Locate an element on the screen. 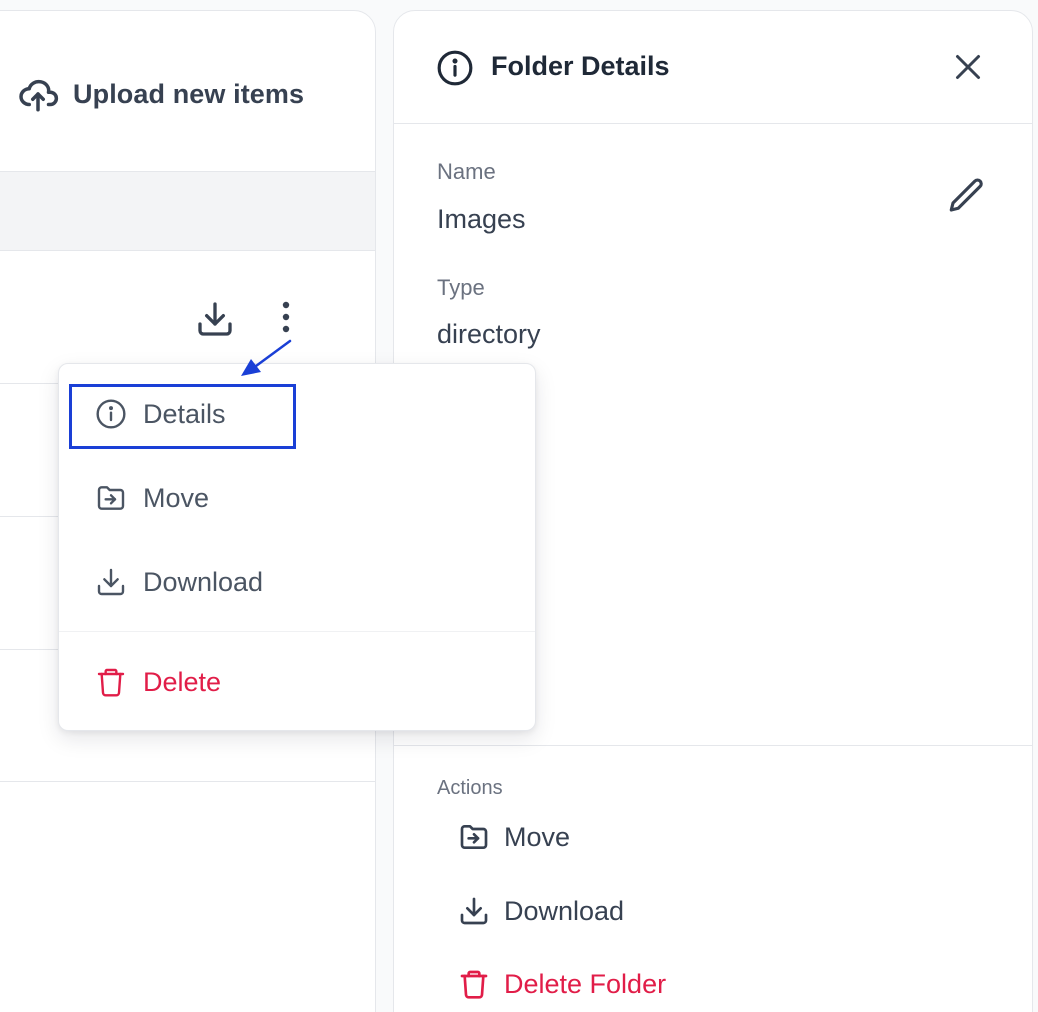 The image size is (1038, 1012). upload-new-items-button: Upload new items is located at coordinates (160, 94).